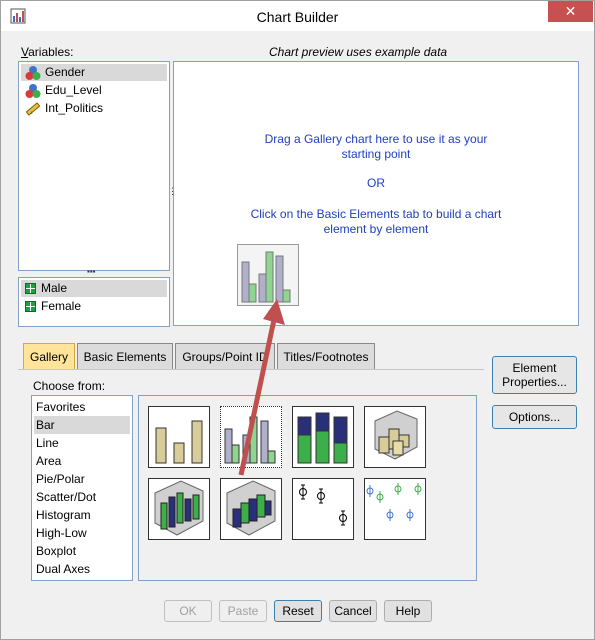 The height and width of the screenshot is (640, 595). I want to click on tab-gallery: Gallery, so click(49, 356).